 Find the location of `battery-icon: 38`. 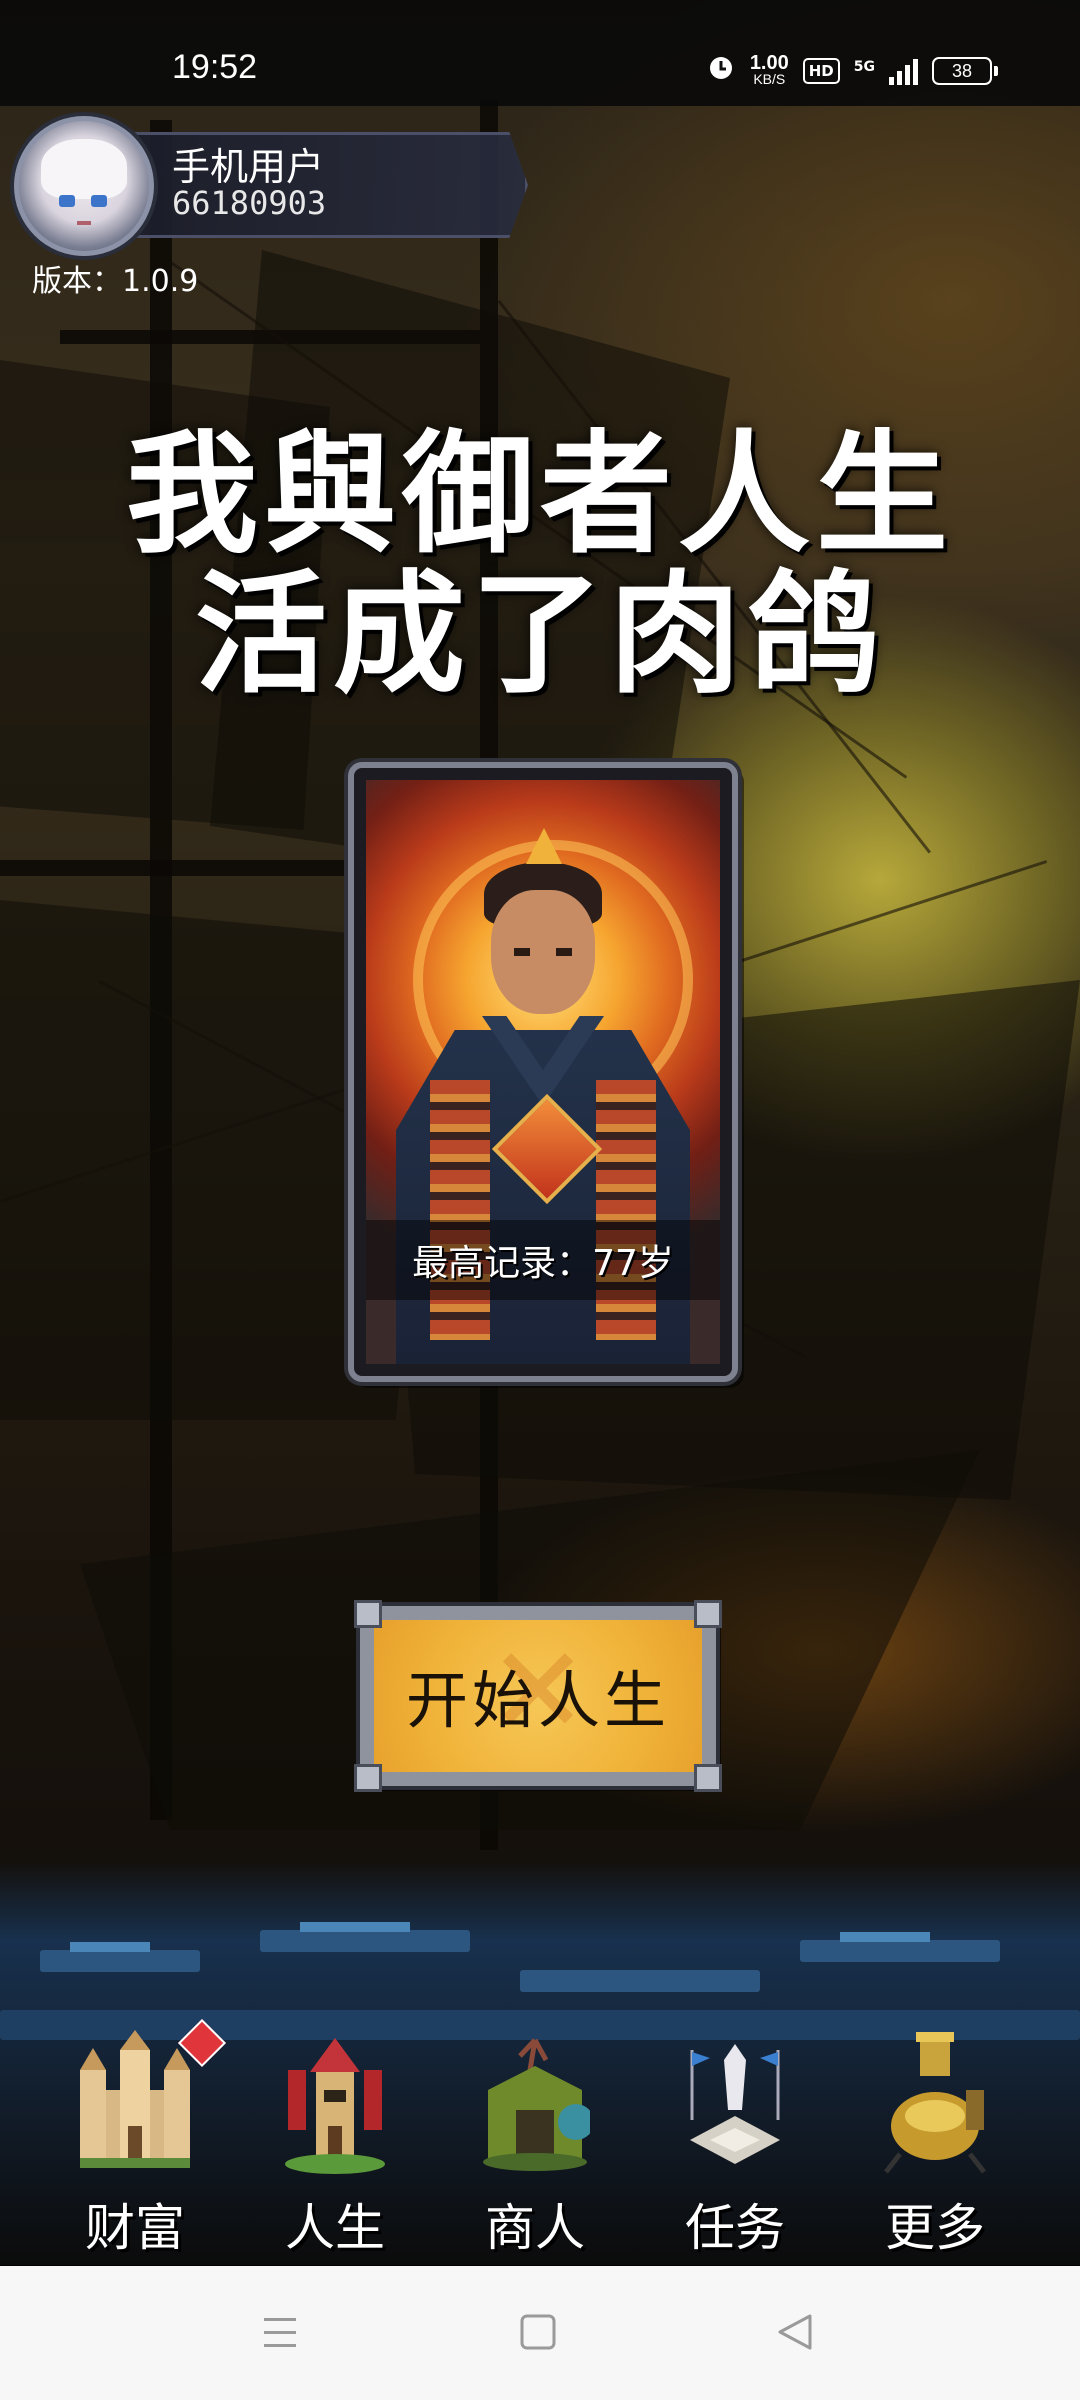

battery-icon: 38 is located at coordinates (965, 70).